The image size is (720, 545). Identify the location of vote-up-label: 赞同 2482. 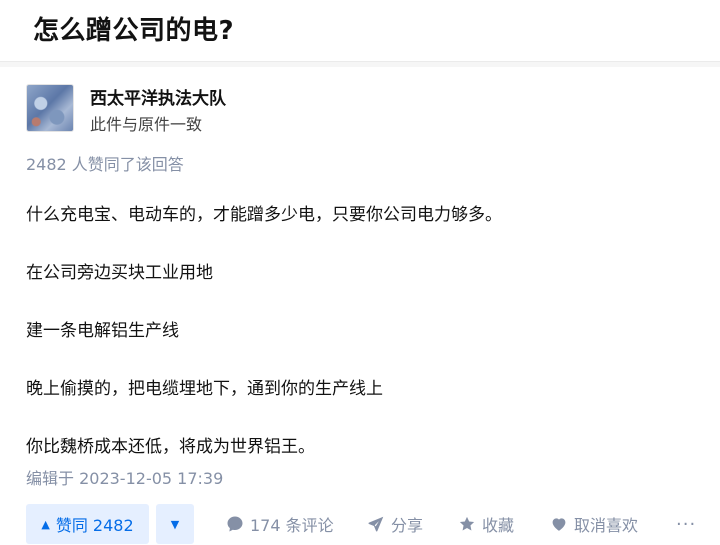
(94, 525).